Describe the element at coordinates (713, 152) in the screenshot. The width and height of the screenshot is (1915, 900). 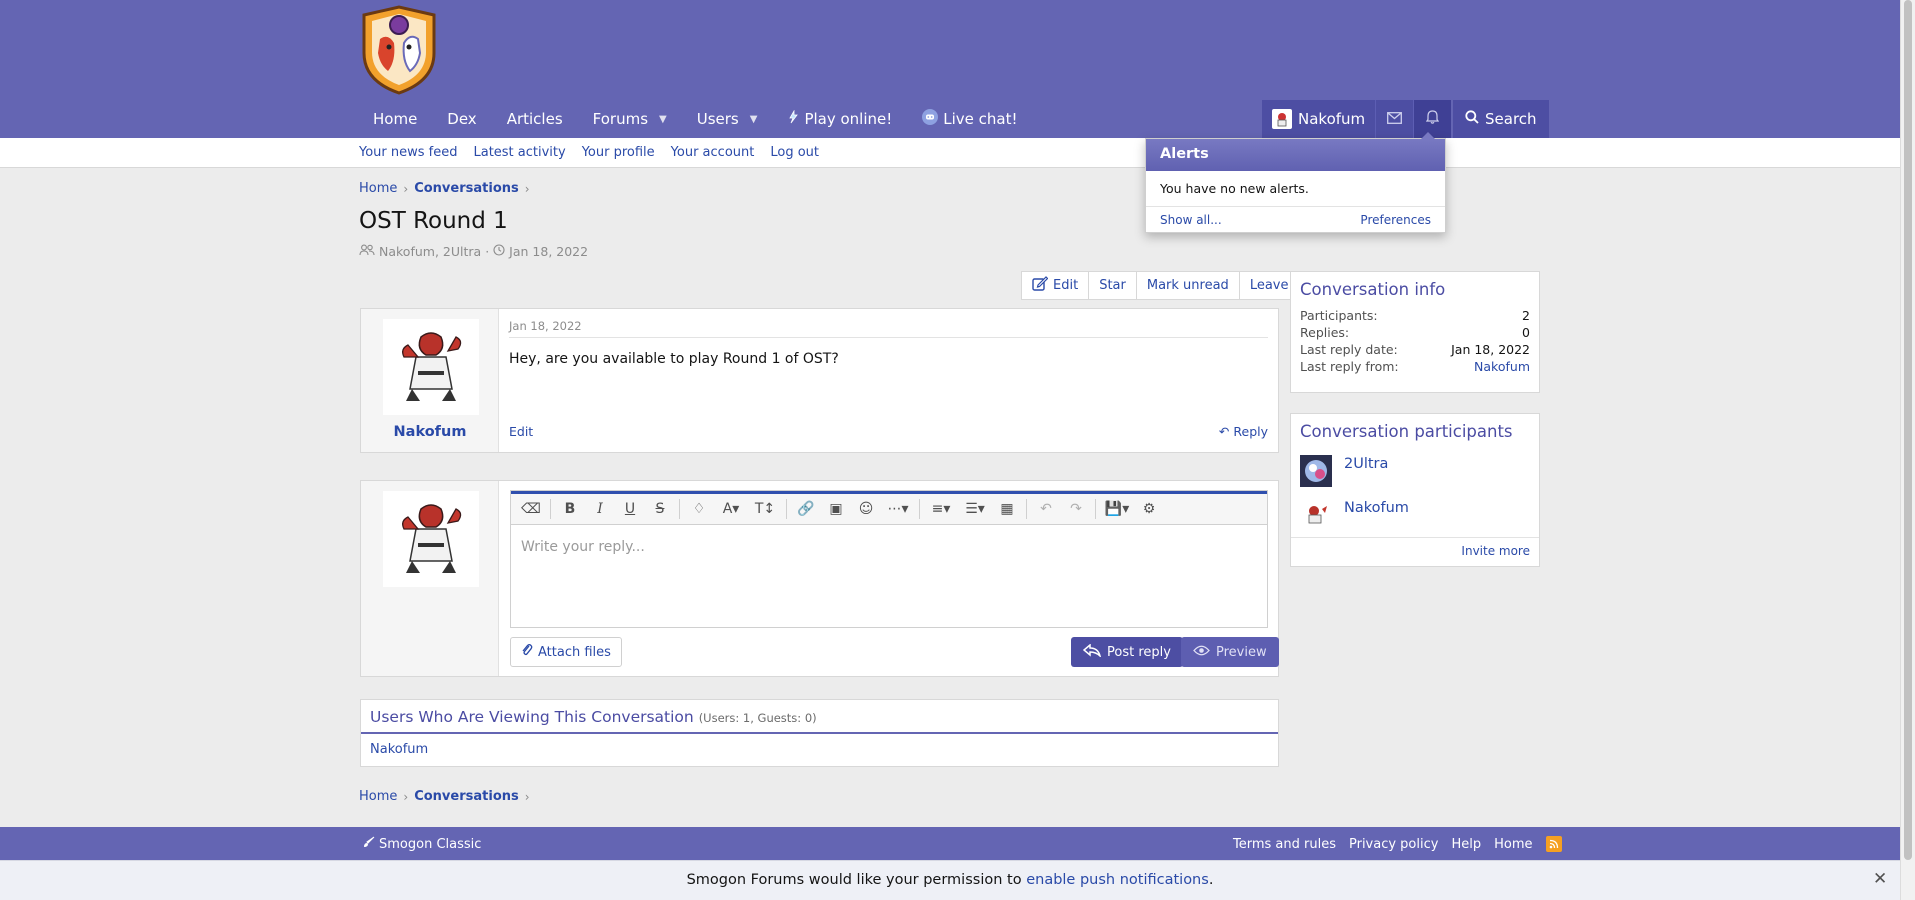
I see `subnav-your-account: Your account` at that location.